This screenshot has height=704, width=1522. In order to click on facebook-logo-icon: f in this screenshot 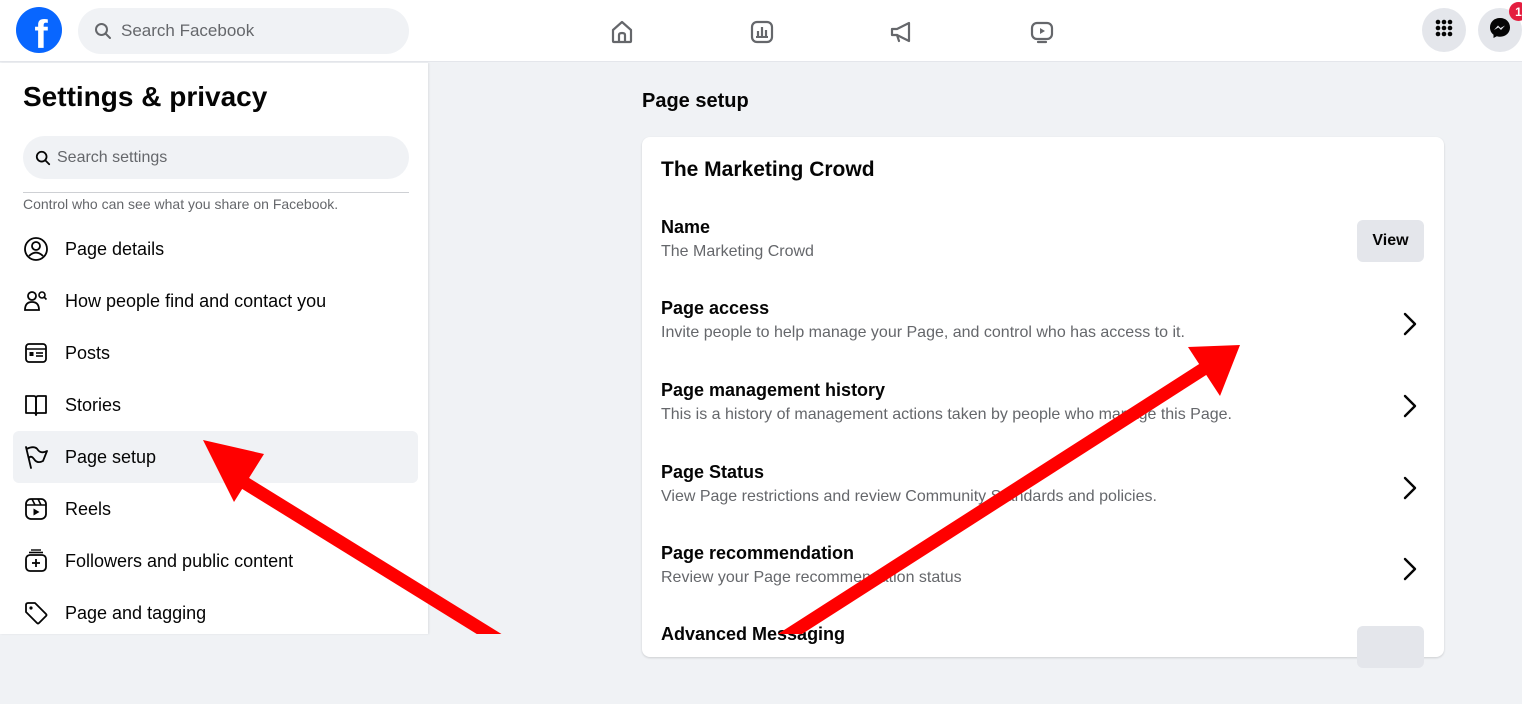, I will do `click(39, 30)`.